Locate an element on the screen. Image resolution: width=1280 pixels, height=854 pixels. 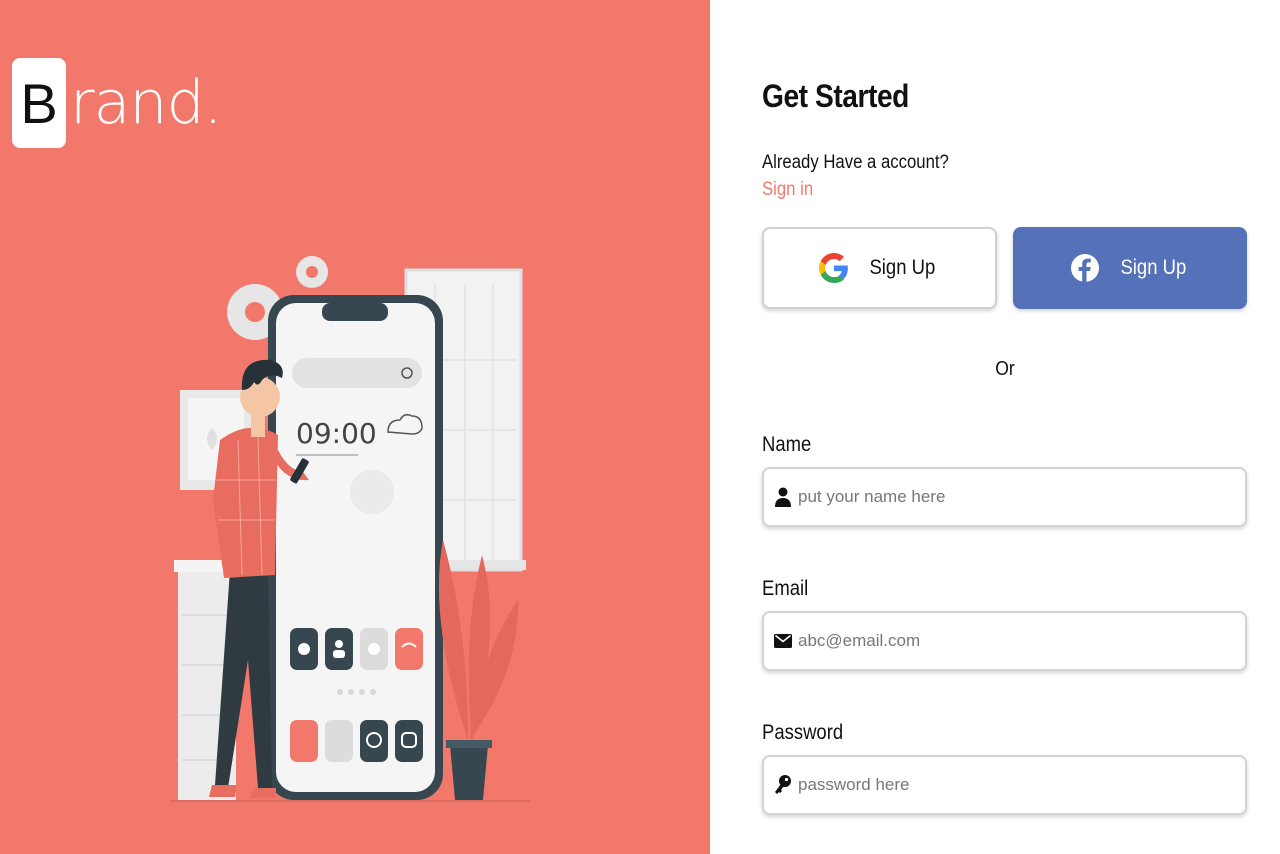
brand-logo: B rand. is located at coordinates (117, 103).